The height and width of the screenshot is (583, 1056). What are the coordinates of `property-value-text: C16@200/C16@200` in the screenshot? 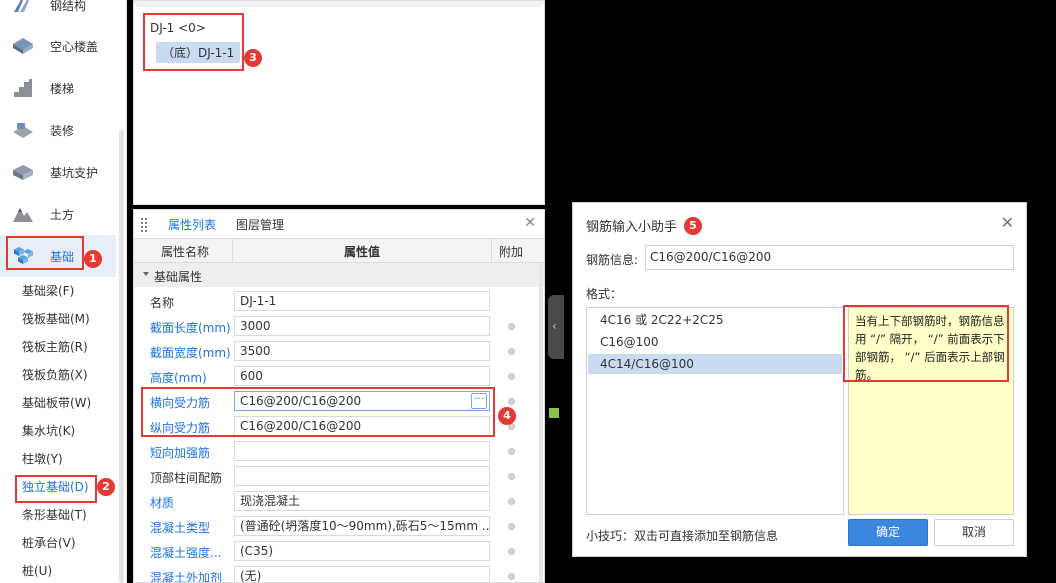 It's located at (301, 401).